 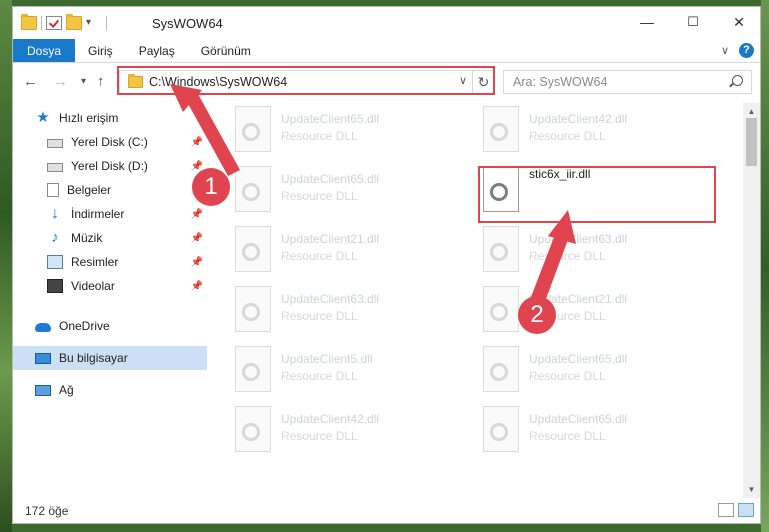 I want to click on sidebar-item-downloads: ↓ İndirmeler 📌, so click(x=110, y=214).